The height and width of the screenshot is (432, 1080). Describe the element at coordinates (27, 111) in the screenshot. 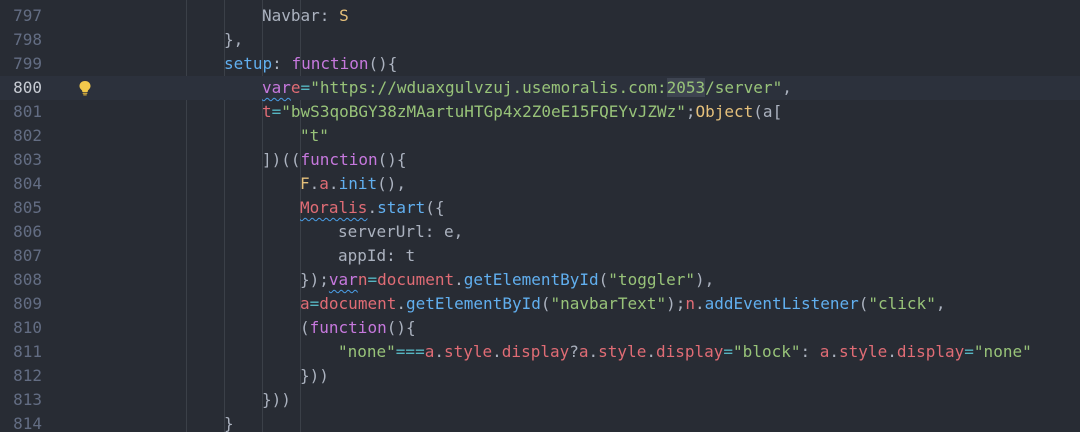

I see `line-number: 801` at that location.